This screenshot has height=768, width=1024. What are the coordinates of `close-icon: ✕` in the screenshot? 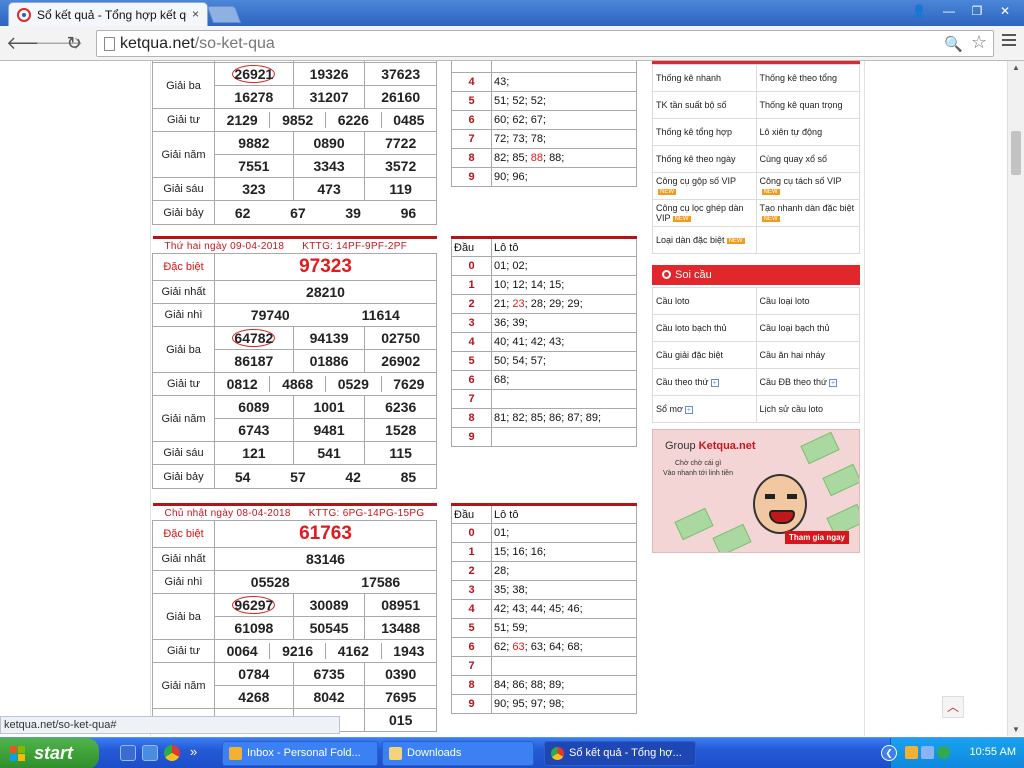 It's located at (1005, 11).